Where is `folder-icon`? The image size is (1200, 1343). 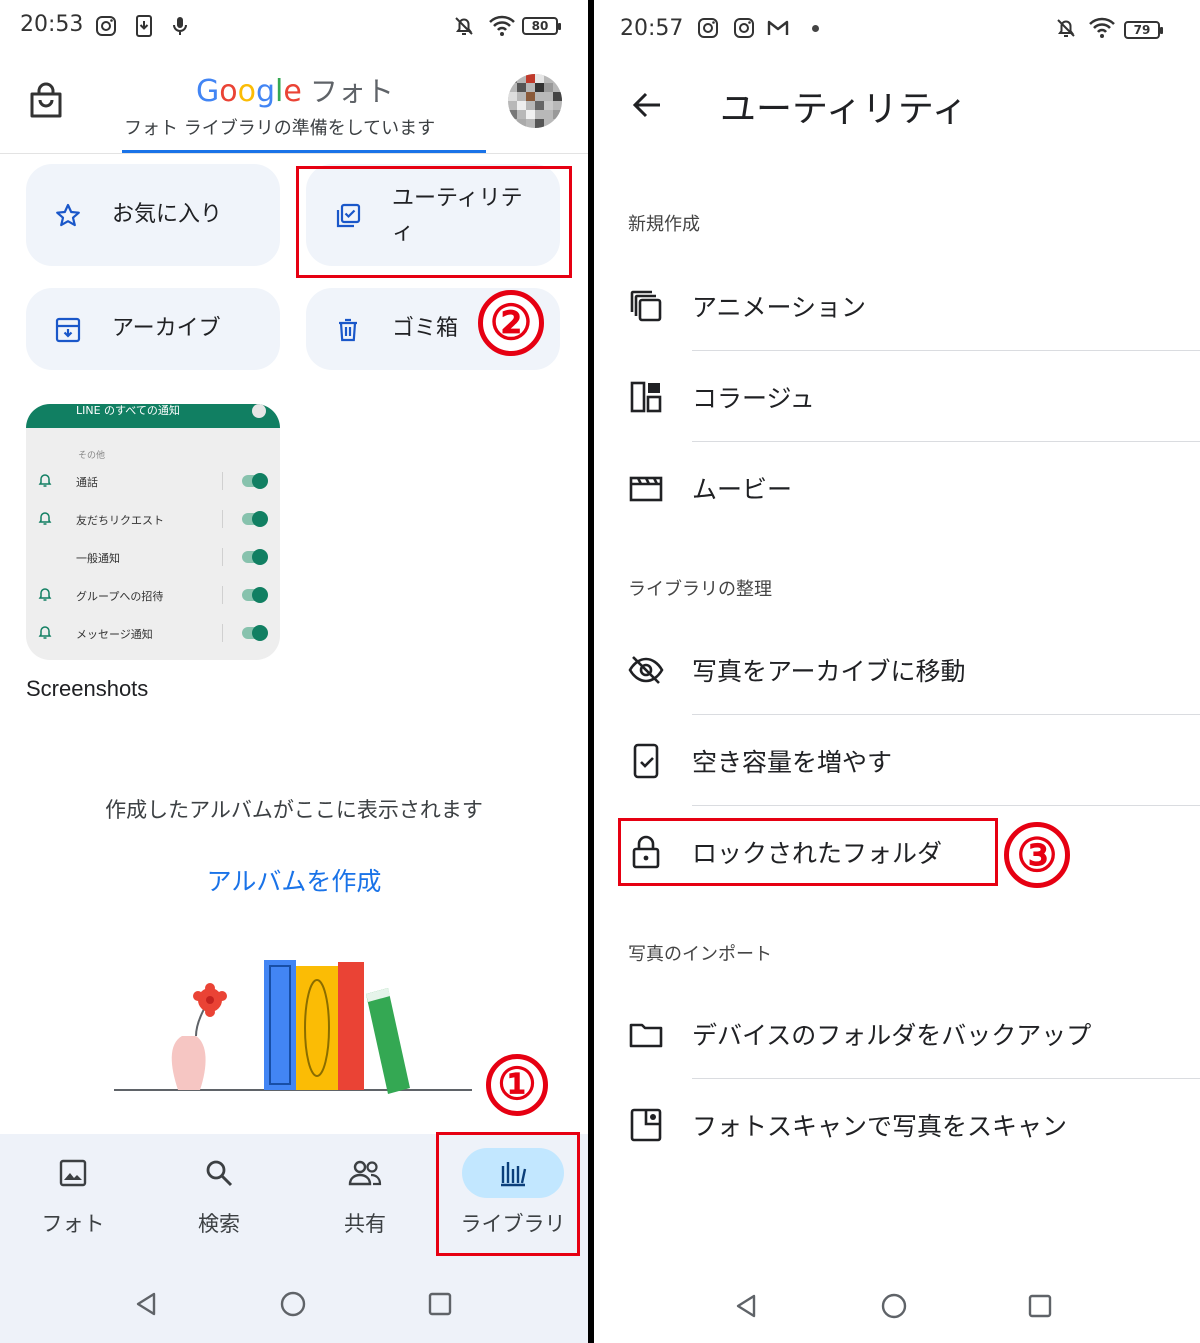
folder-icon is located at coordinates (646, 1035).